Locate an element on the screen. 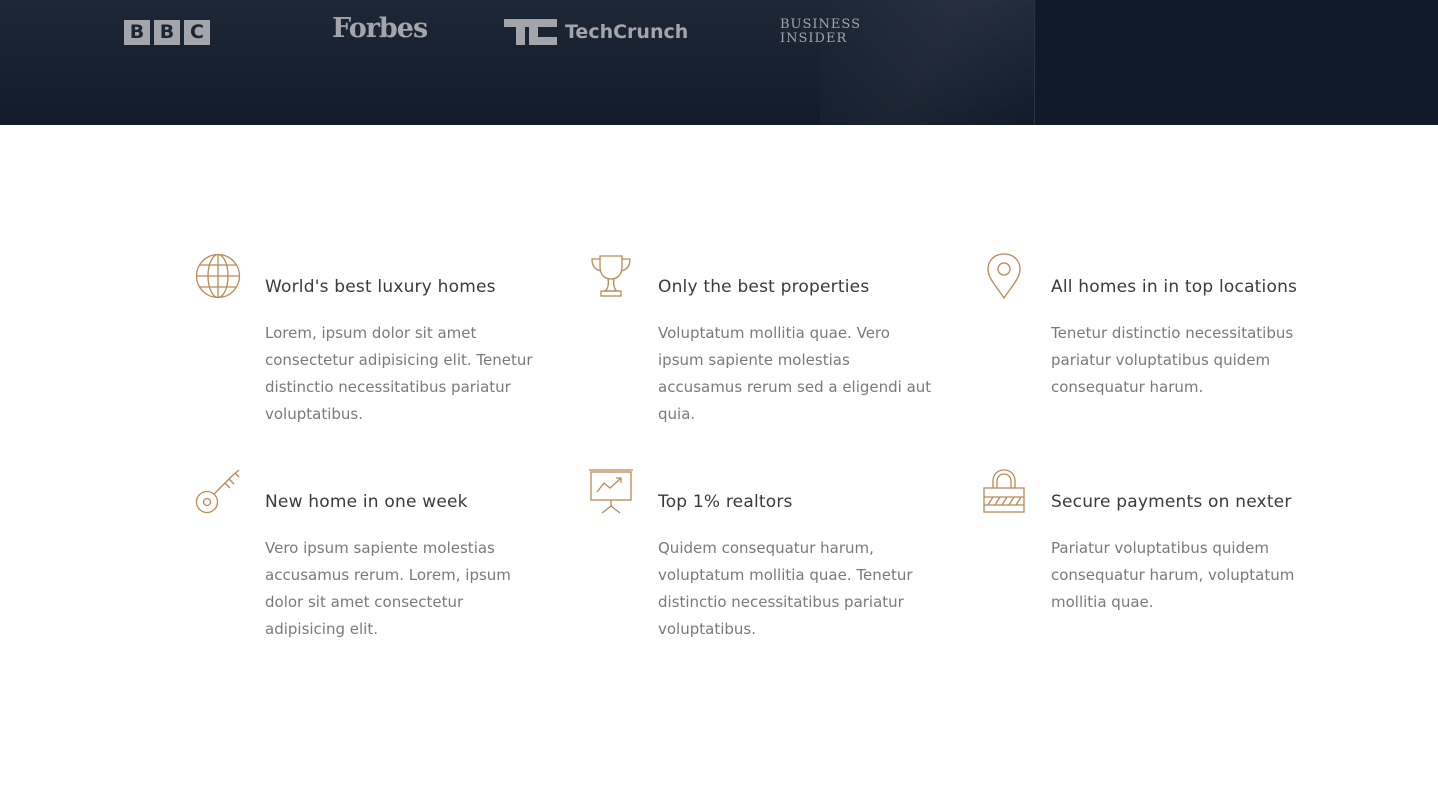 The image size is (1438, 785). presentation-chart-icon is located at coordinates (611, 491).